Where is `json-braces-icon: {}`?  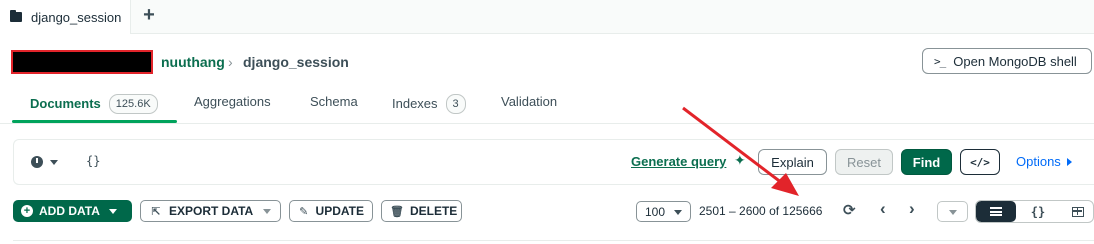 json-braces-icon: {} is located at coordinates (1038, 211).